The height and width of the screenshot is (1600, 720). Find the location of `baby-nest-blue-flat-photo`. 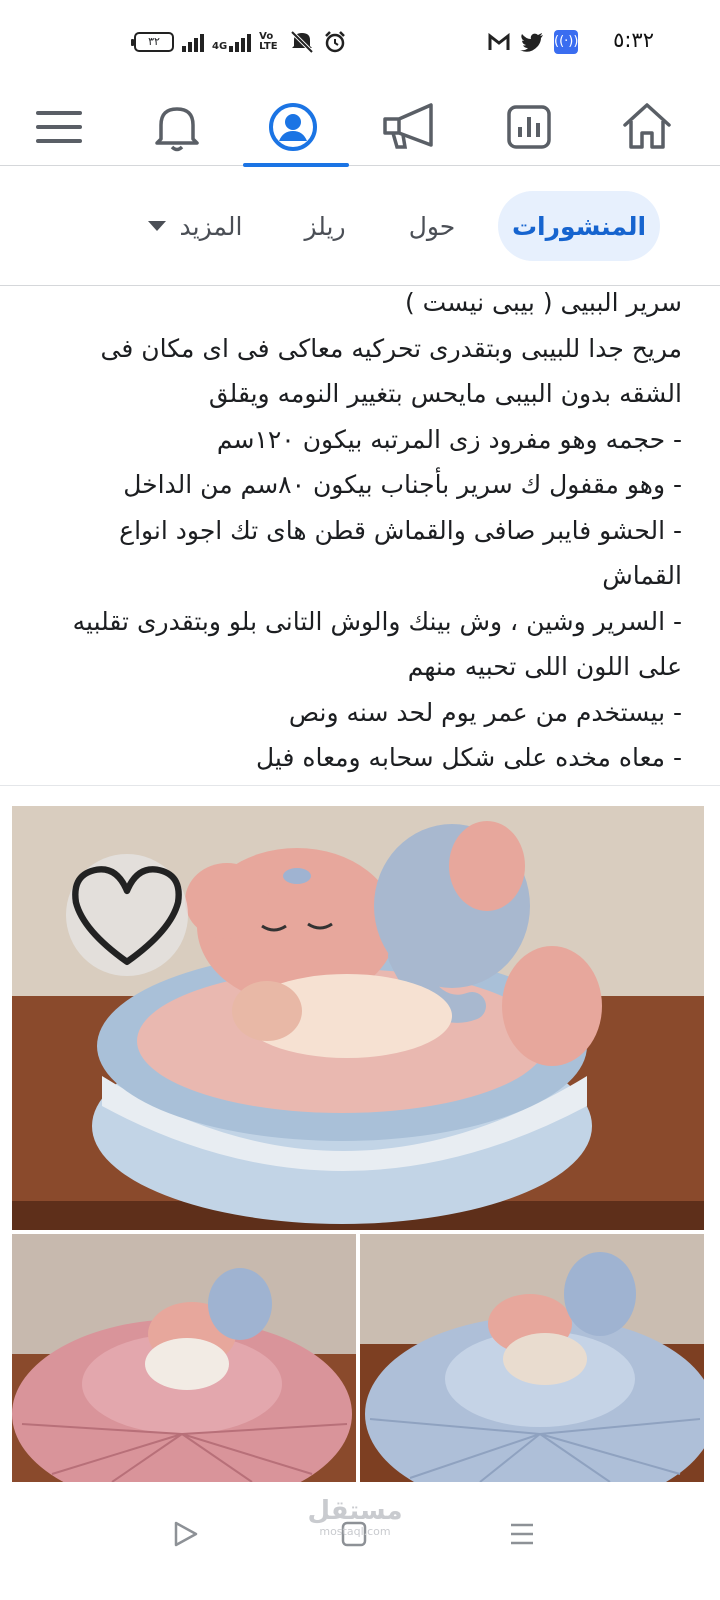

baby-nest-blue-flat-photo is located at coordinates (532, 1358).